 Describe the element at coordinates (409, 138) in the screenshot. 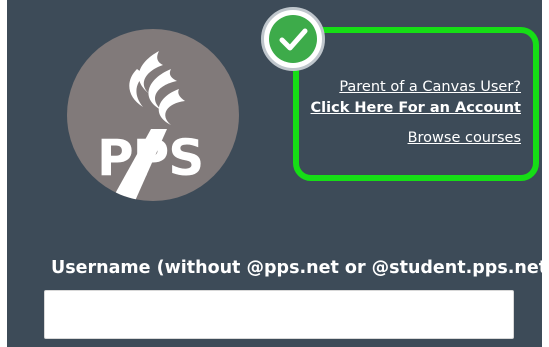

I see `browse-courses-link: Browse courses` at that location.